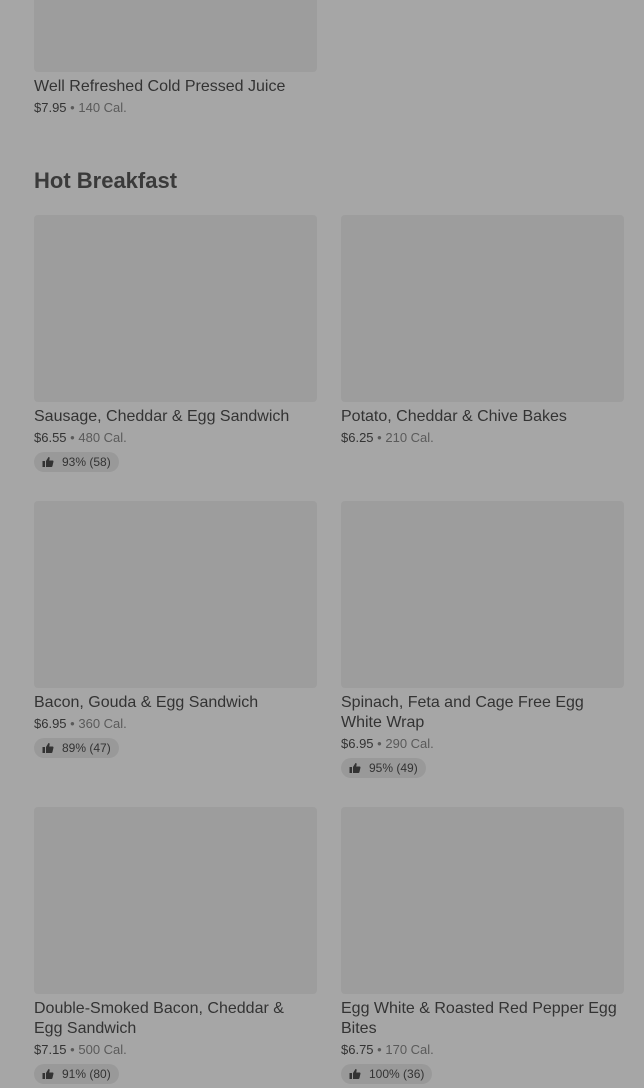  I want to click on rating-text: 89% (47), so click(86, 748).